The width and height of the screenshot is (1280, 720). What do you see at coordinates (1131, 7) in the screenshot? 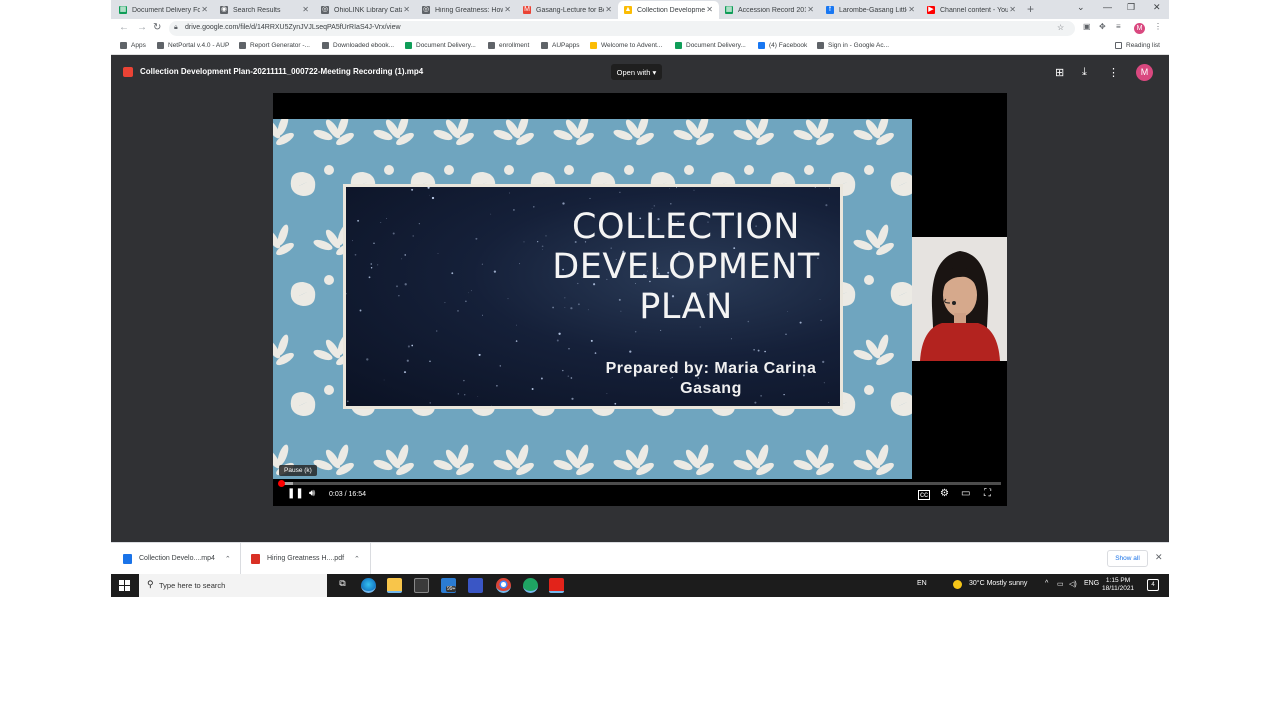
I see `restore-icon: ❐` at bounding box center [1131, 7].